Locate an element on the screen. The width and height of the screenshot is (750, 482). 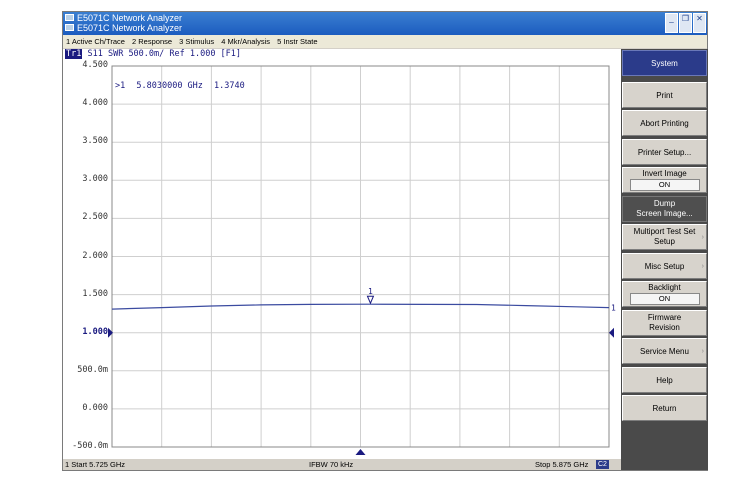
service-menu-button: Service Menu › is located at coordinates (664, 351).